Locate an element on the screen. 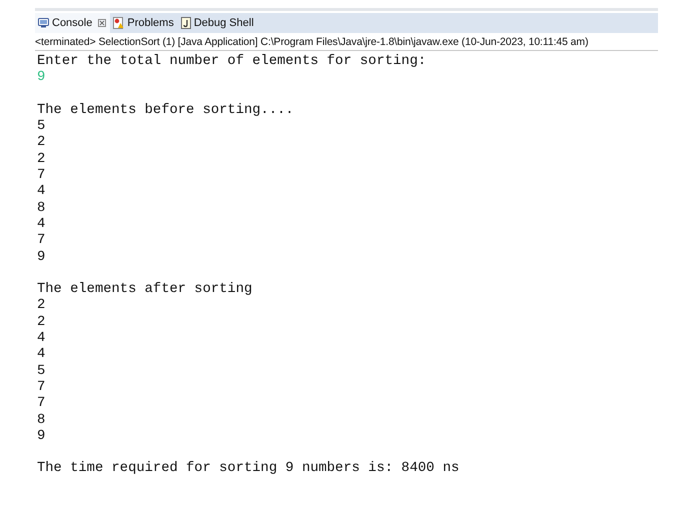 The height and width of the screenshot is (511, 691). problems-icon is located at coordinates (118, 23).